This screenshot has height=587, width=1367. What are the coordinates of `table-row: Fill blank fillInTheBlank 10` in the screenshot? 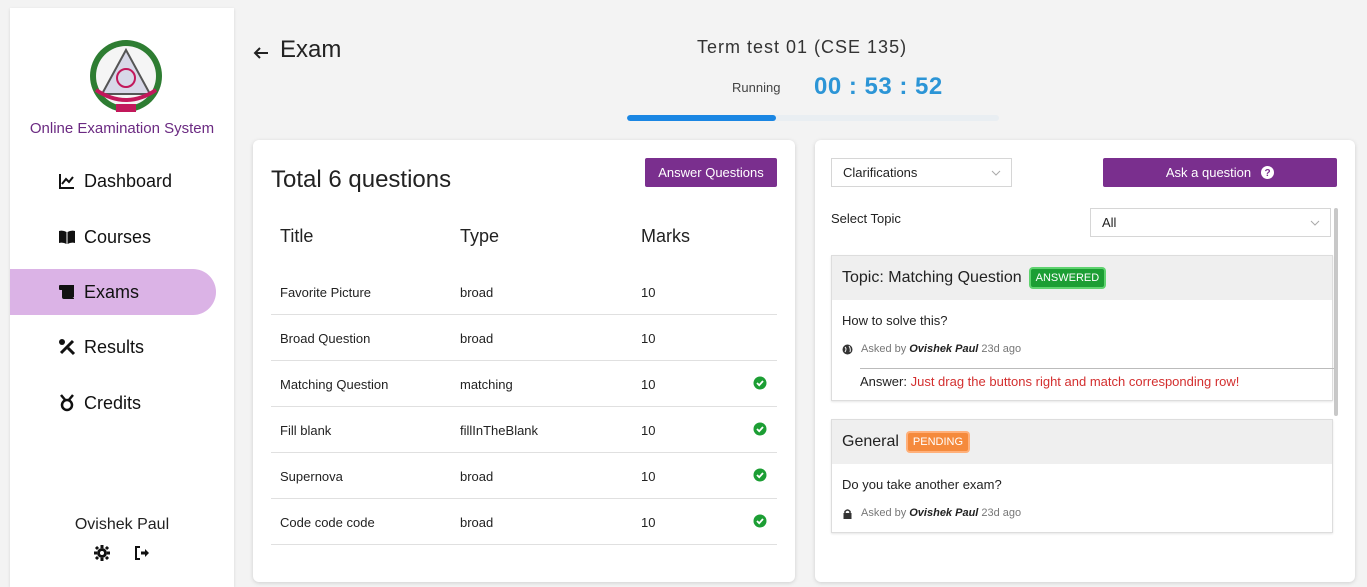 It's located at (524, 430).